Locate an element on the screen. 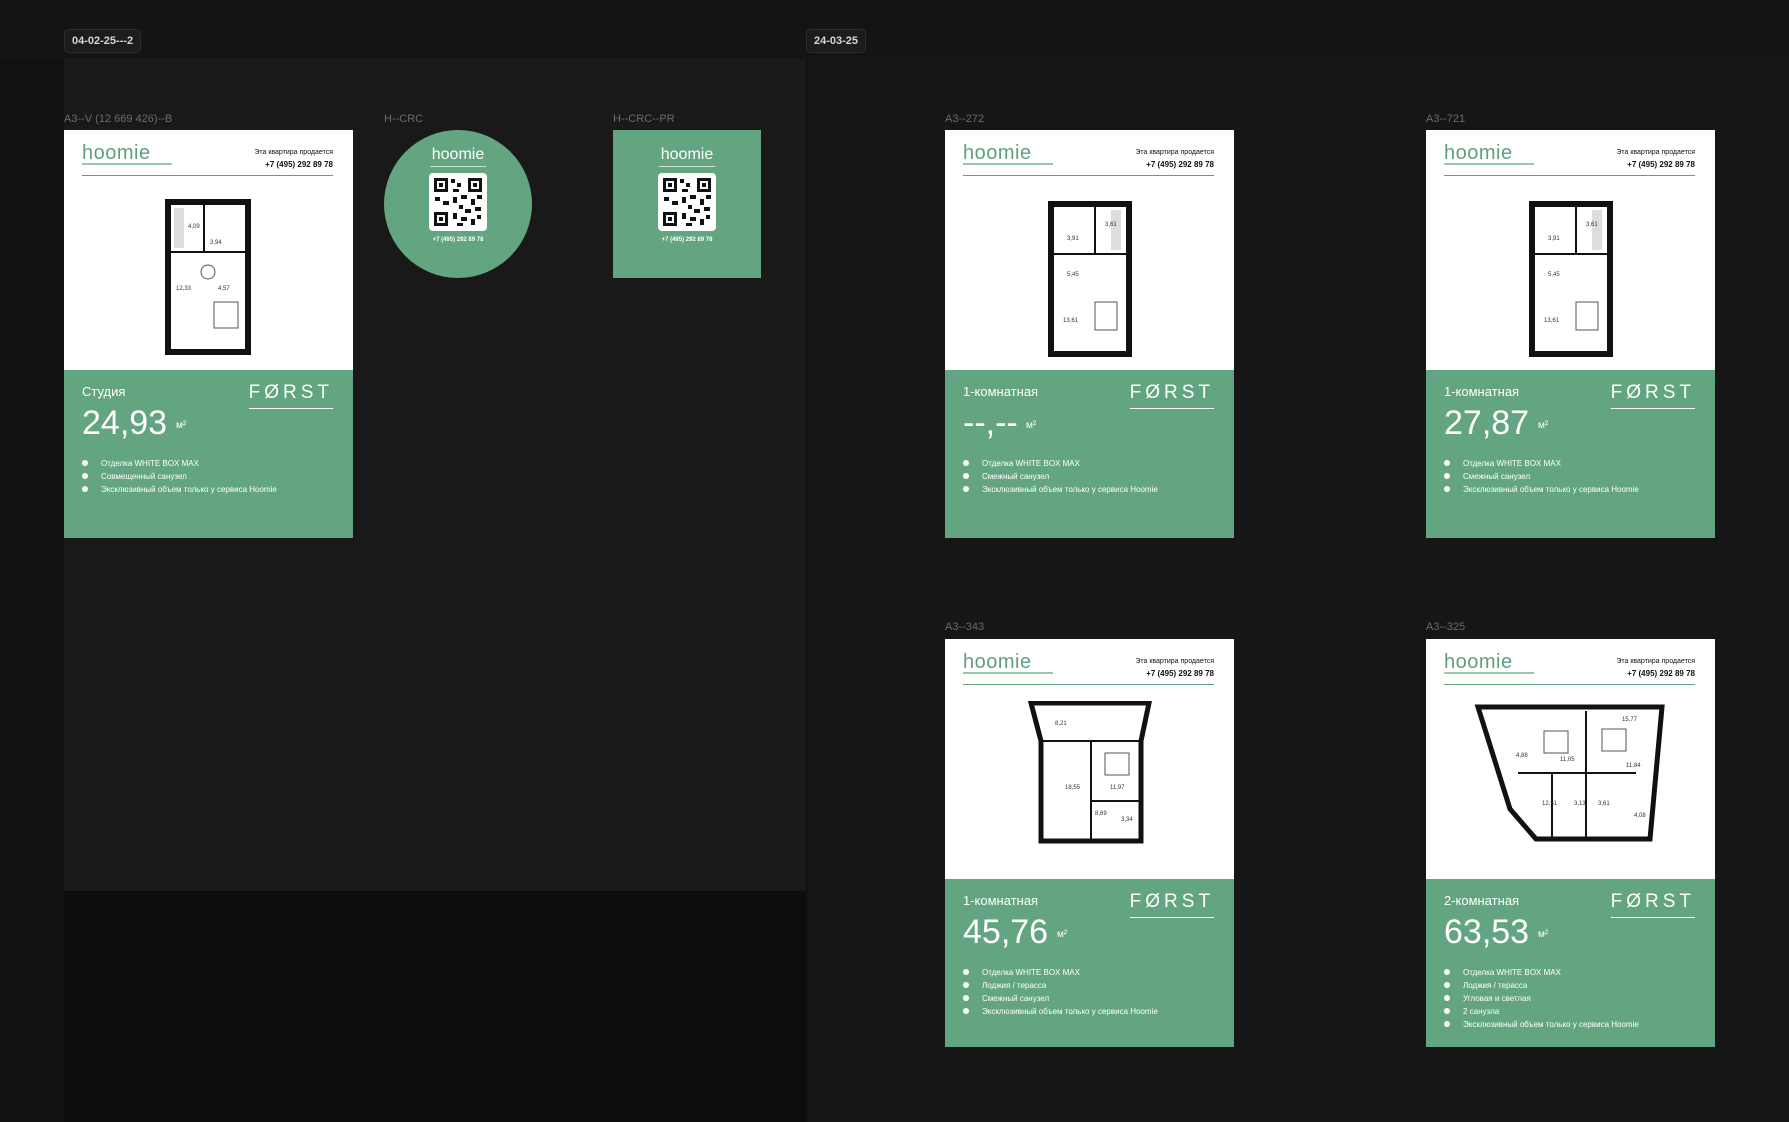 Image resolution: width=1789 pixels, height=1122 pixels. apartment-area: 45,76 is located at coordinates (1006, 932).